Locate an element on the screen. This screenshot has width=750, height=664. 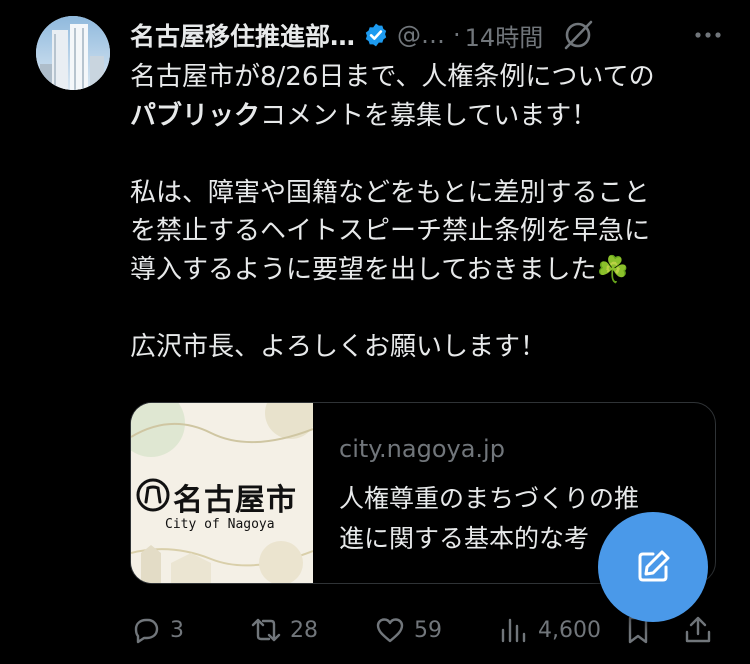
share-icon is located at coordinates (698, 629).